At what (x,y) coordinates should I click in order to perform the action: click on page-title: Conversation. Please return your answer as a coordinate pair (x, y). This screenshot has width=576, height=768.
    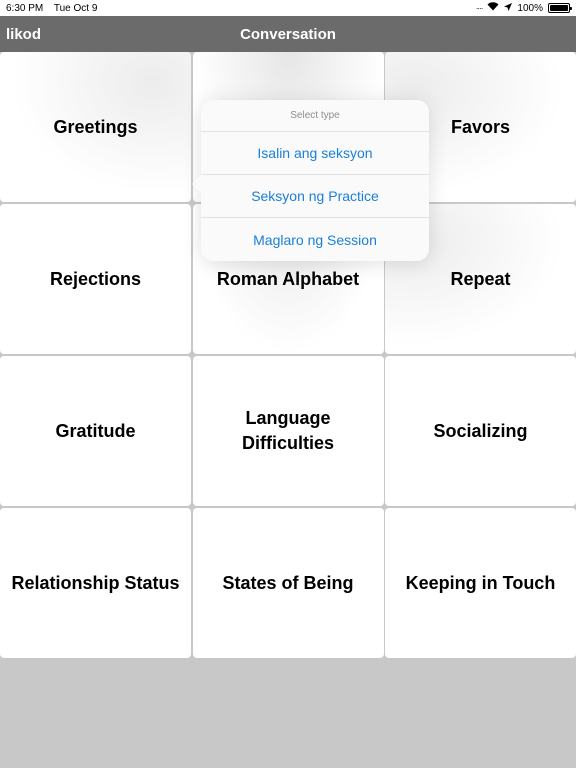
    Looking at the image, I should click on (288, 34).